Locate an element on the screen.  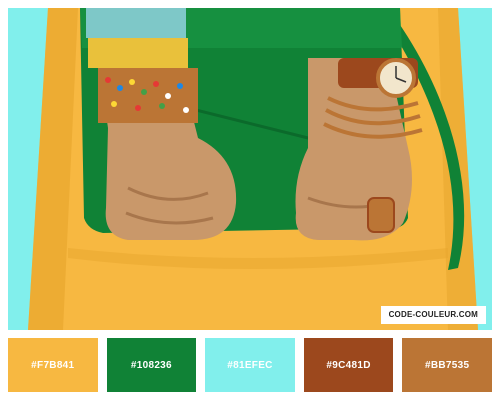
beaded-cuff-yellow is located at coordinates (138, 53).